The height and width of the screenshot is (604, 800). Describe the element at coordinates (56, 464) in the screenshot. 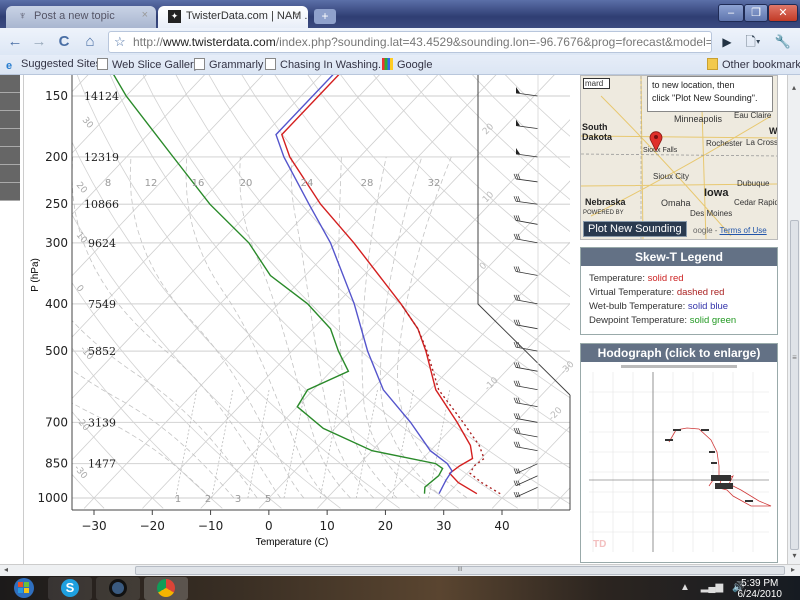

I see `pressure-tick-label: 850` at that location.